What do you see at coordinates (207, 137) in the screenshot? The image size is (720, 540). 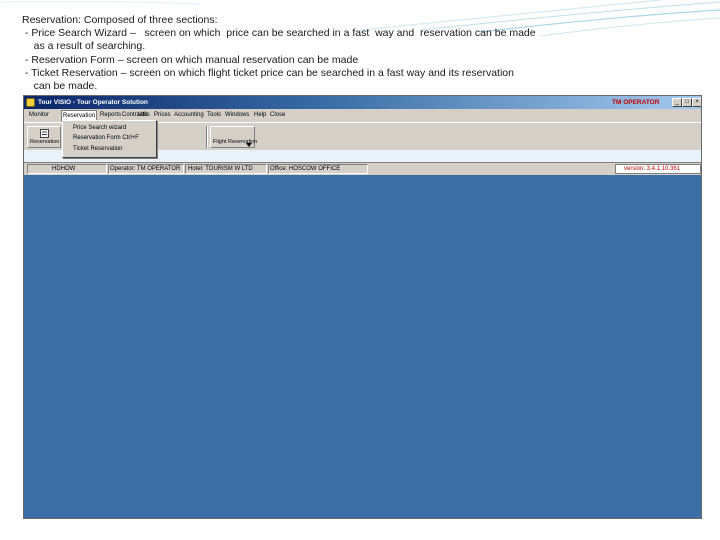 I see `toolbar-separator` at bounding box center [207, 137].